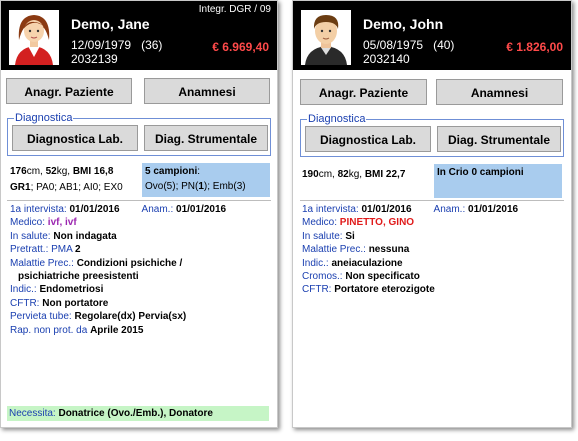  What do you see at coordinates (75, 303) in the screenshot?
I see `cftr-value: Non portatore` at bounding box center [75, 303].